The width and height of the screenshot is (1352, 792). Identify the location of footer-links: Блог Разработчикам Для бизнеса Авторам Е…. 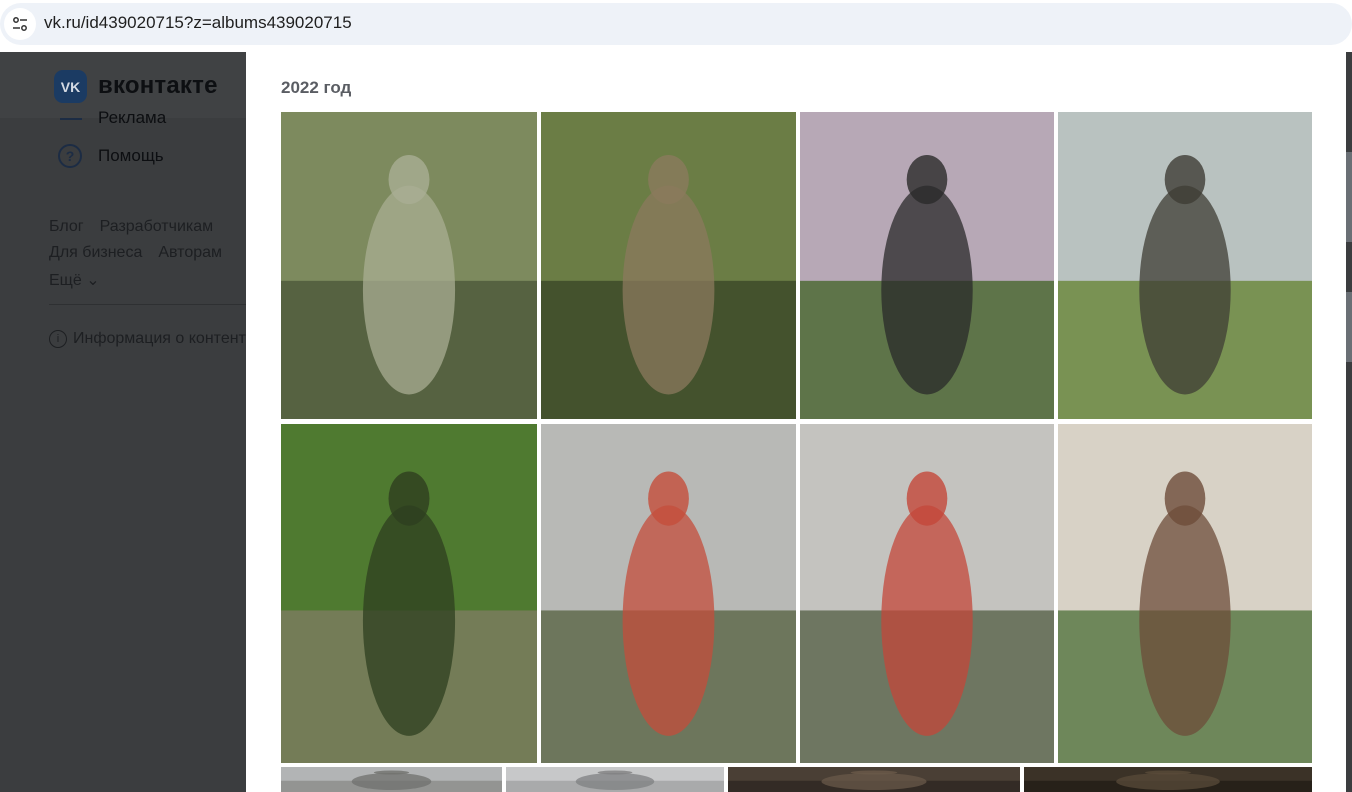
(135, 258).